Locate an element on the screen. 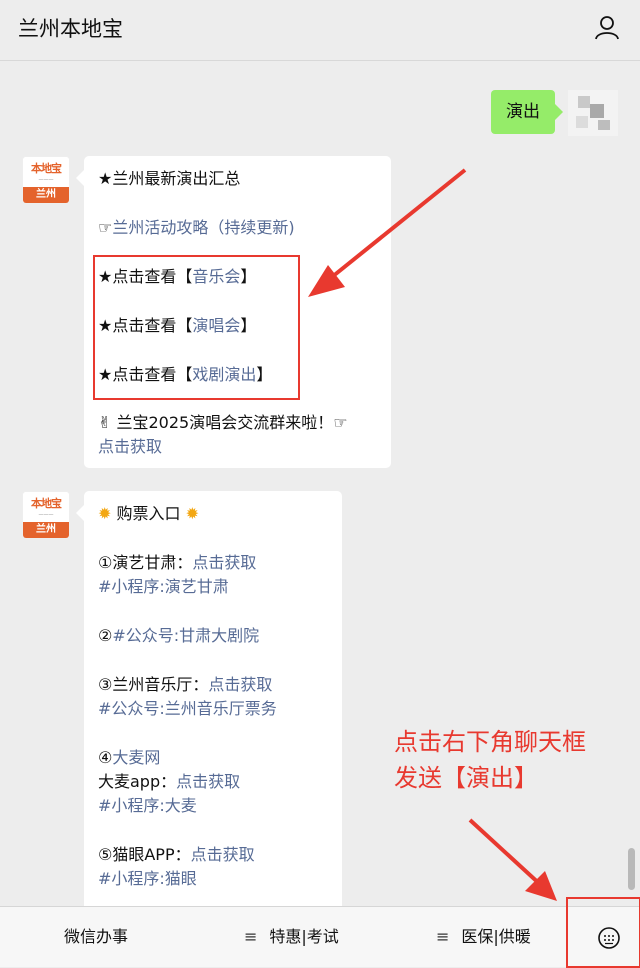 This screenshot has width=640, height=968. message-line: ③兰州音乐厅：点击获取 is located at coordinates (185, 684).